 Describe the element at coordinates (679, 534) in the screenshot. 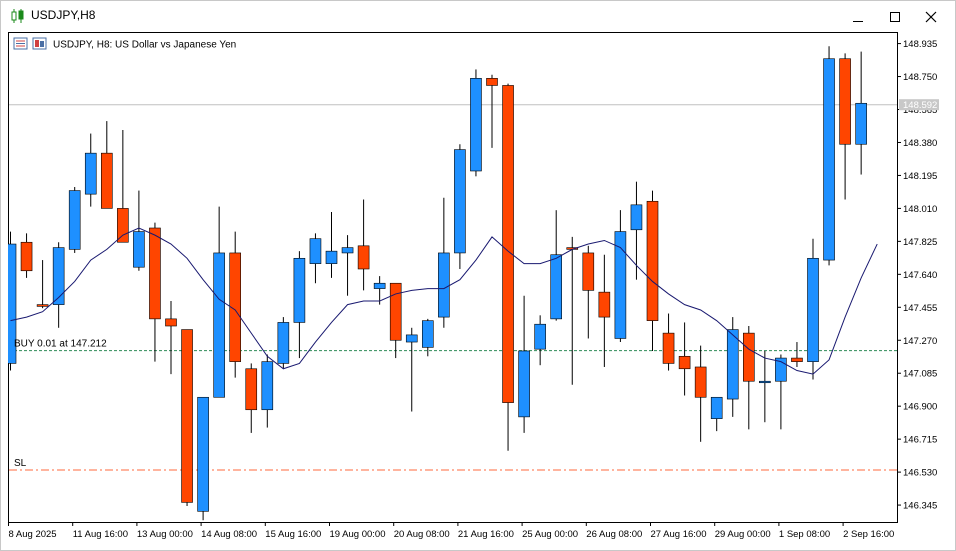

I see `x-tick-label: 27 Aug 16:00` at that location.